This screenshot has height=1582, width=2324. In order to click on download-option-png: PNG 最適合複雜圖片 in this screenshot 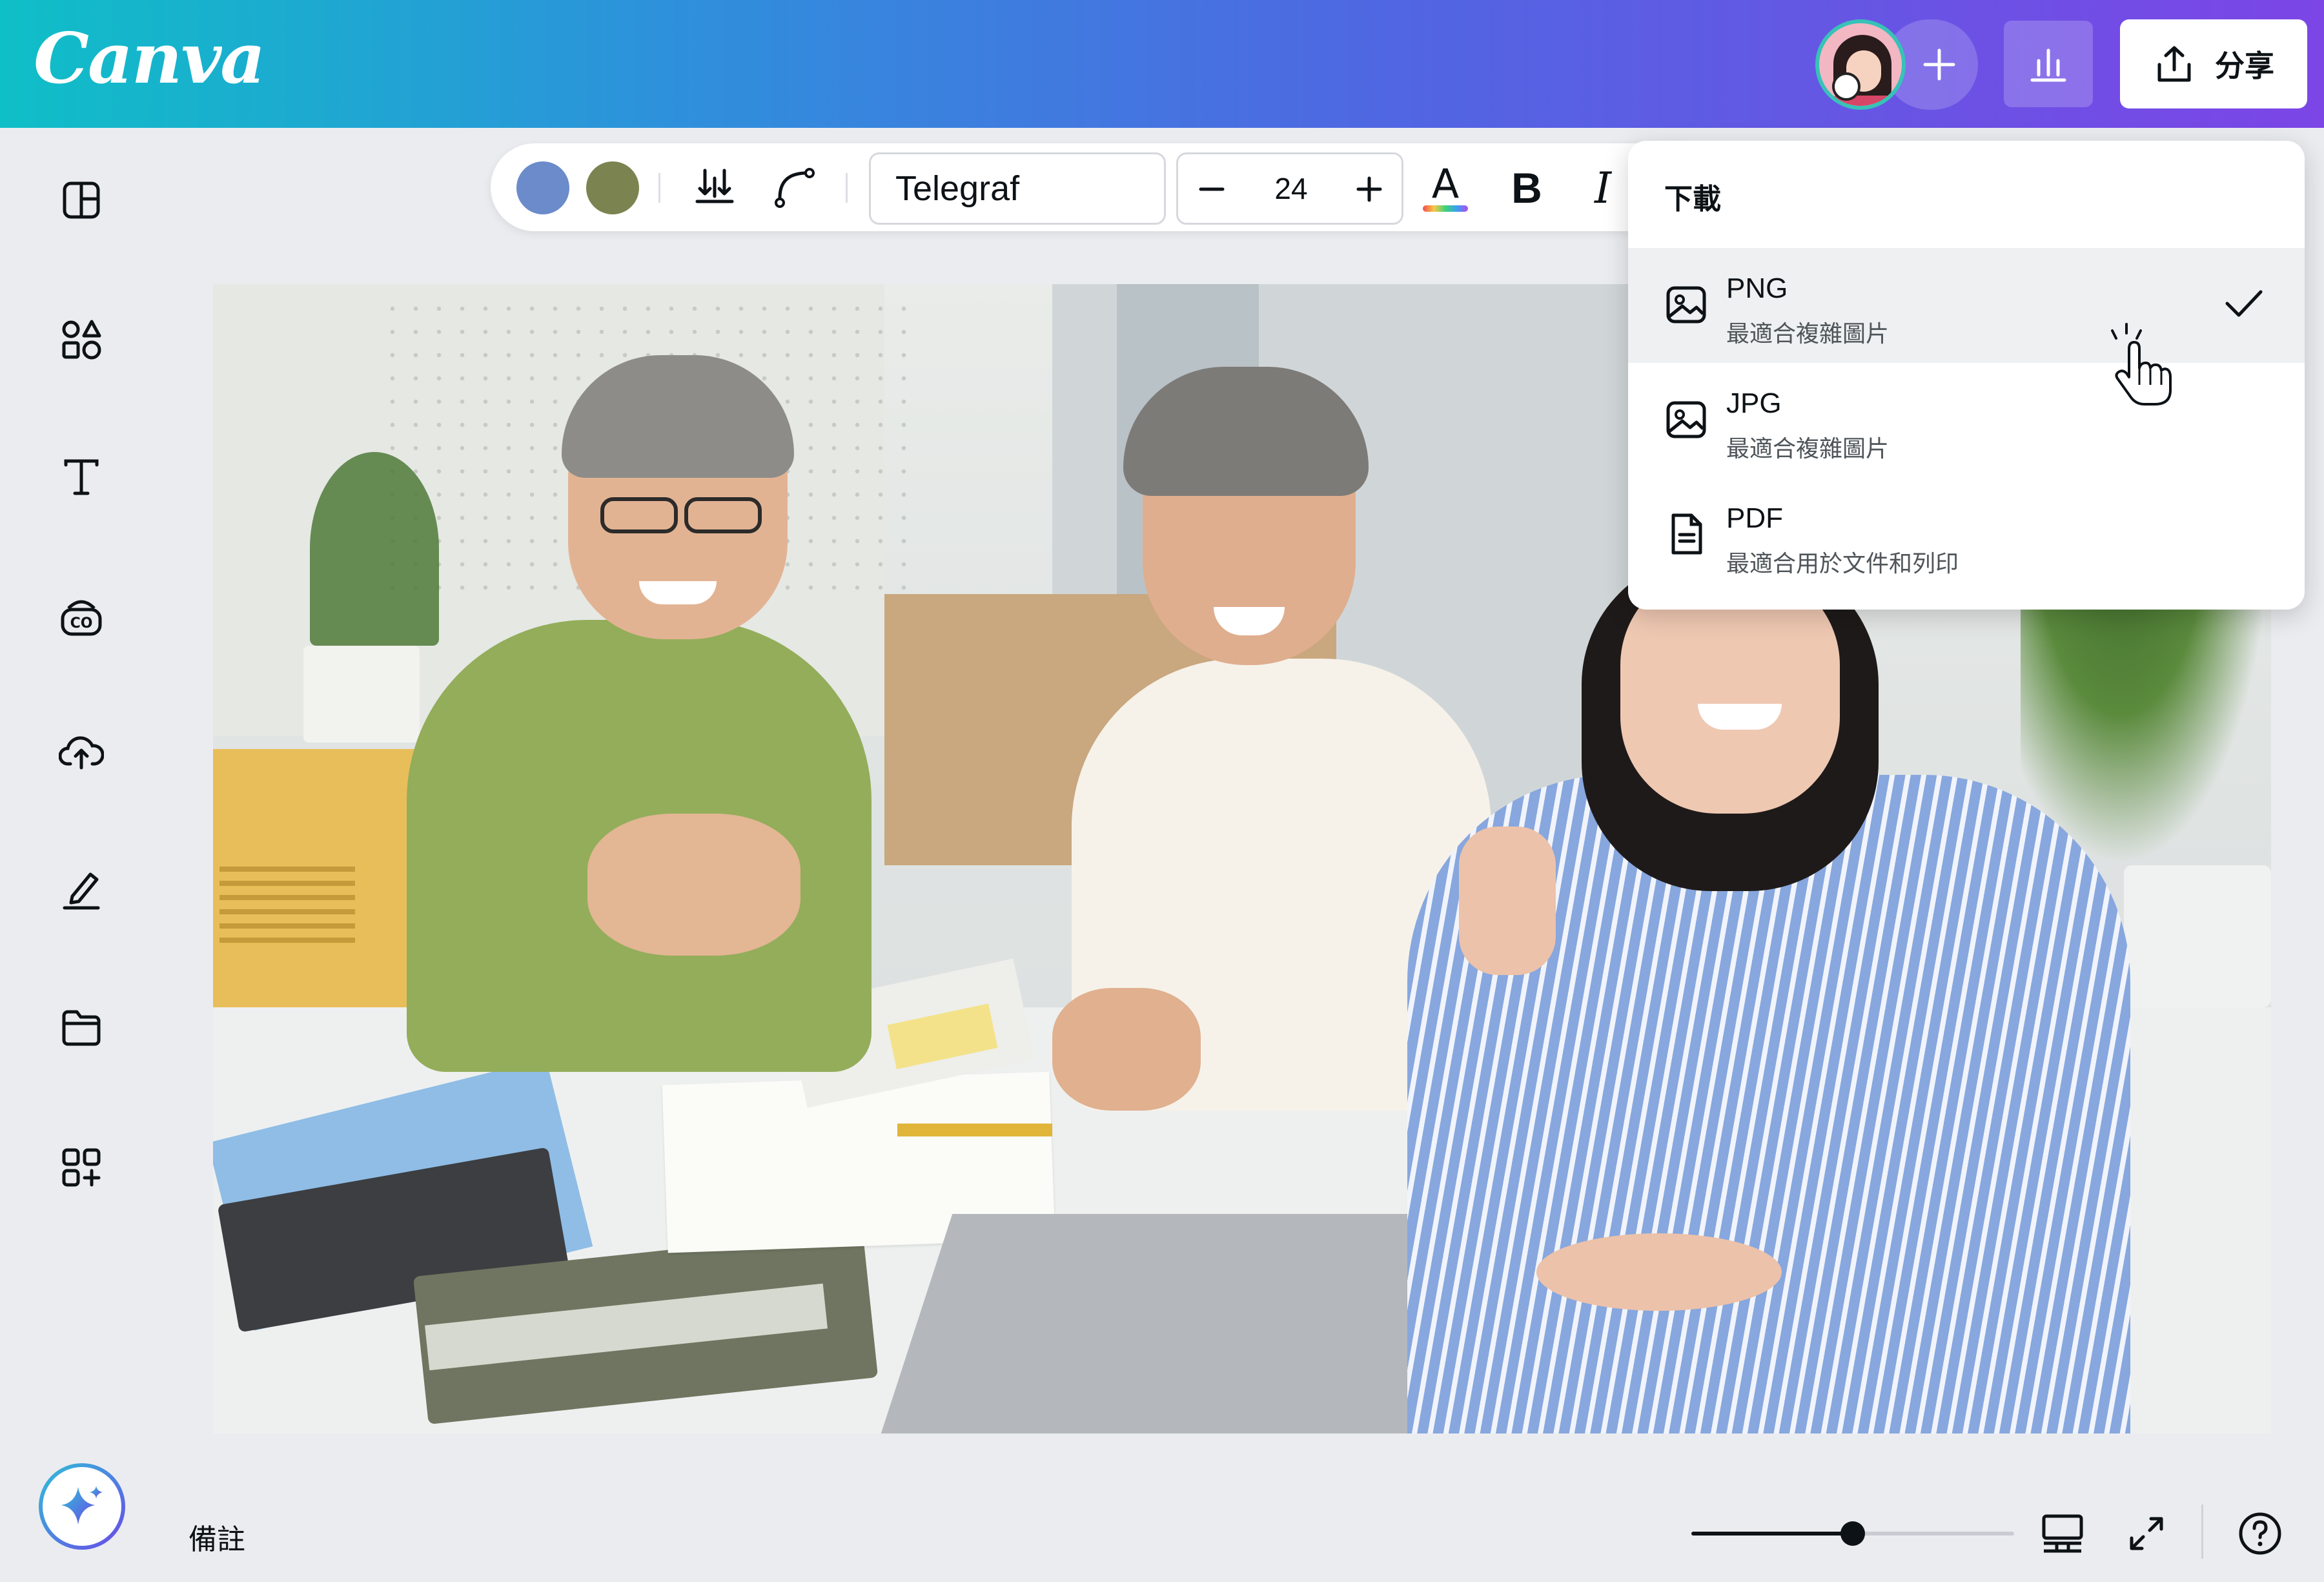, I will do `click(1966, 305)`.